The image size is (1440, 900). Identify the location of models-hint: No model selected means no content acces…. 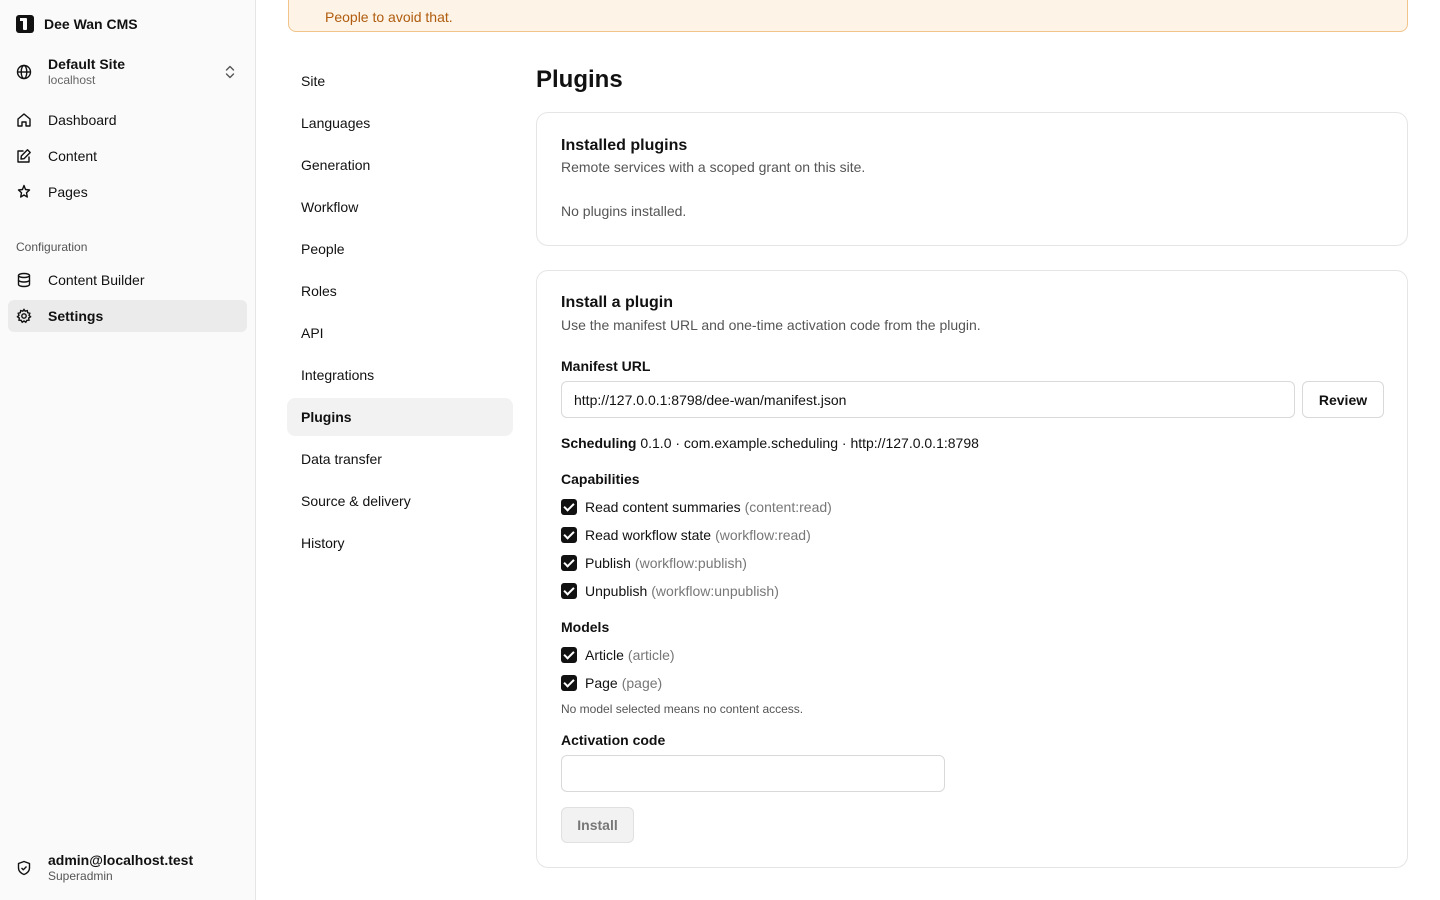
(682, 709).